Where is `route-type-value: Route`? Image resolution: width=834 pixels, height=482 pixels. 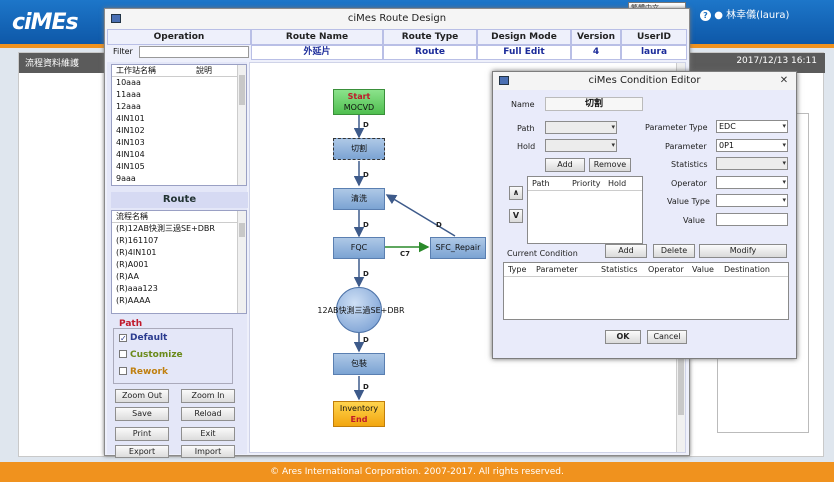 route-type-value: Route is located at coordinates (430, 52).